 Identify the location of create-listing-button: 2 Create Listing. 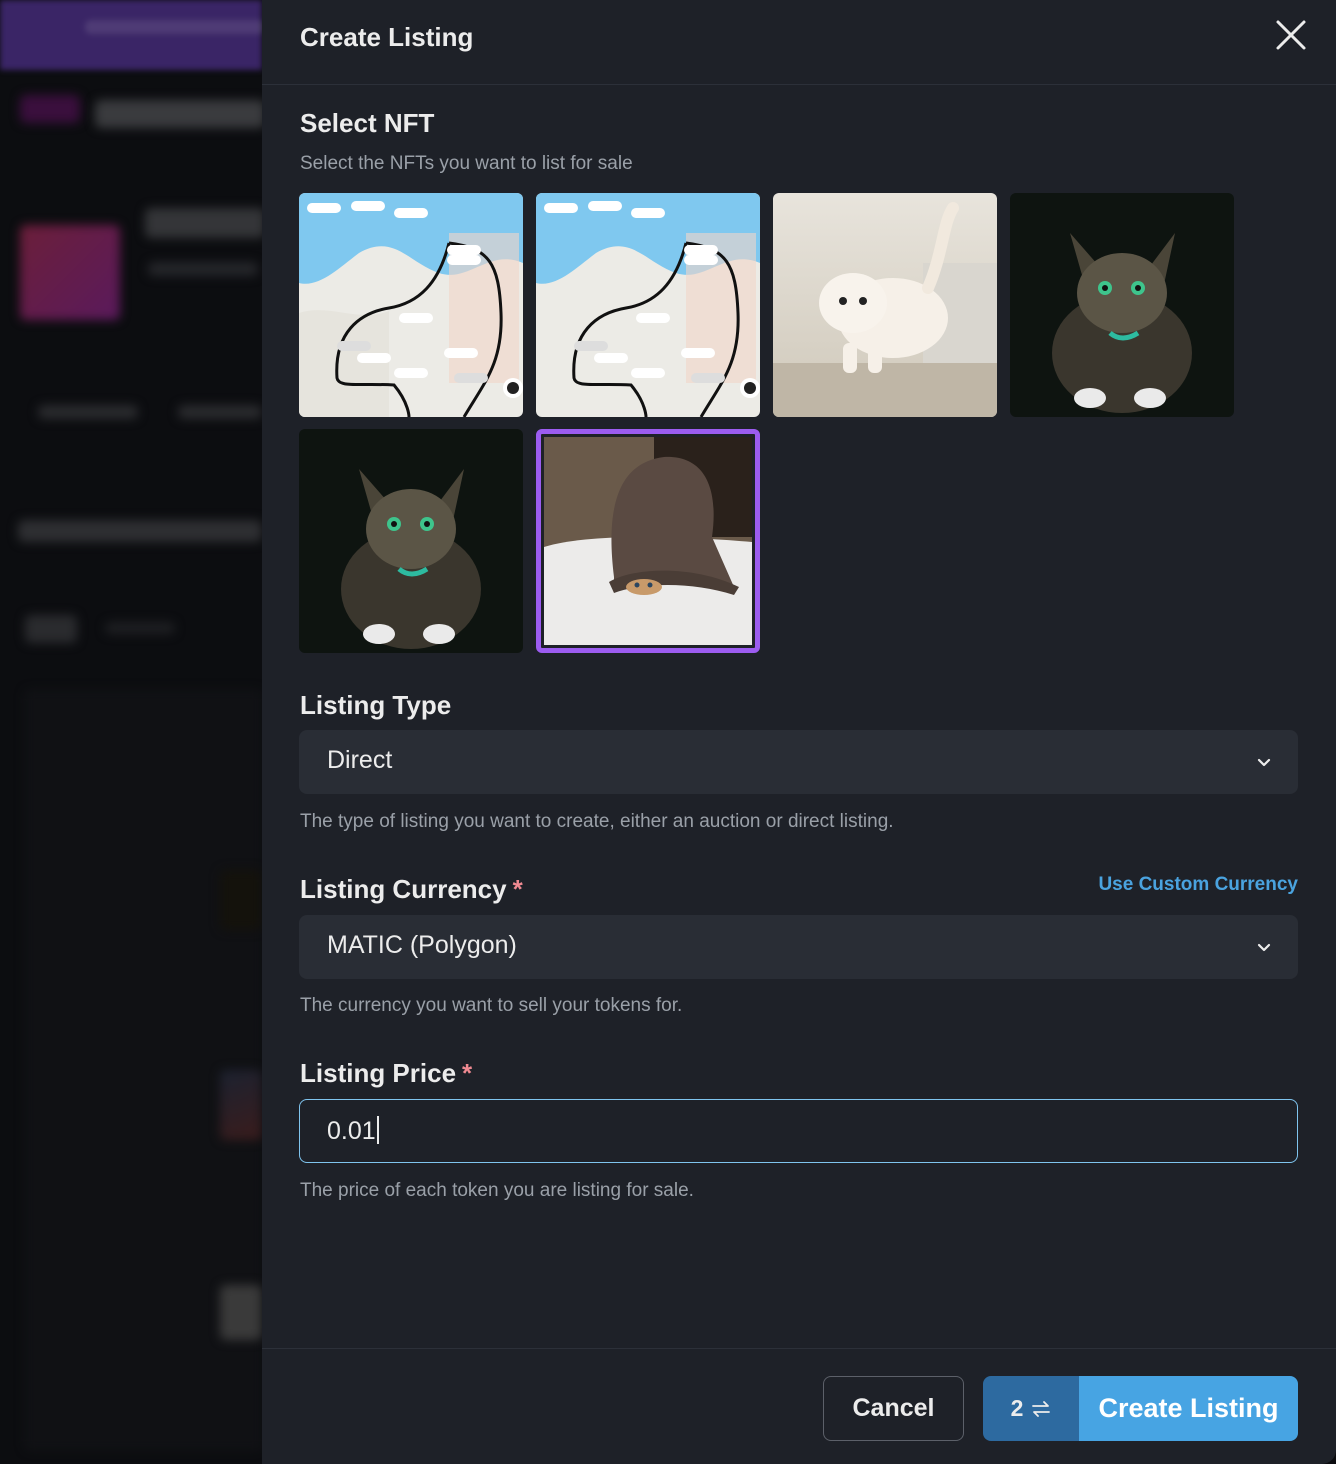
(1140, 1408).